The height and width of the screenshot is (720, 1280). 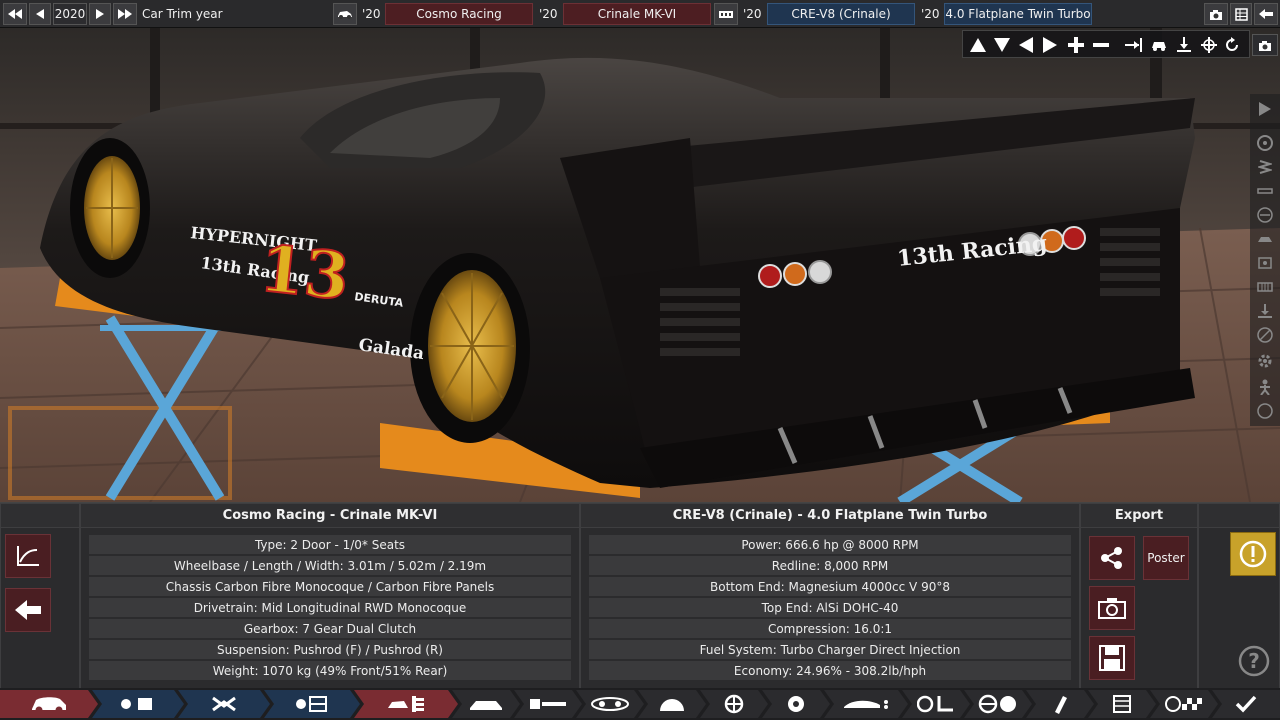 What do you see at coordinates (1209, 45) in the screenshot?
I see `rotate-axis-button` at bounding box center [1209, 45].